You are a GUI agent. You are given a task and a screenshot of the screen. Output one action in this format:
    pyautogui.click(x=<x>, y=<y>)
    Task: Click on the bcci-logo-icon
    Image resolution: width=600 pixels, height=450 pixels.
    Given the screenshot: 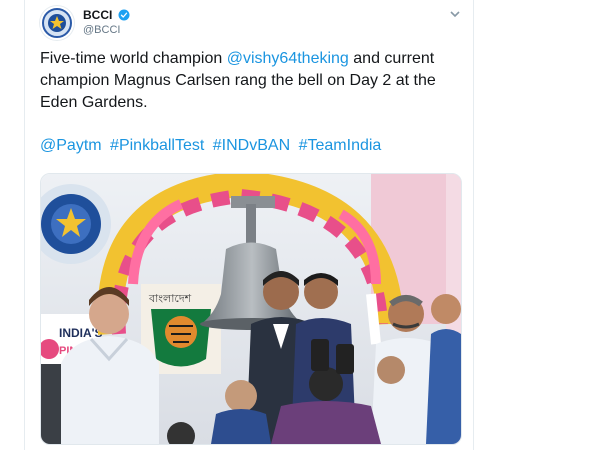 What is the action you would take?
    pyautogui.click(x=57, y=23)
    